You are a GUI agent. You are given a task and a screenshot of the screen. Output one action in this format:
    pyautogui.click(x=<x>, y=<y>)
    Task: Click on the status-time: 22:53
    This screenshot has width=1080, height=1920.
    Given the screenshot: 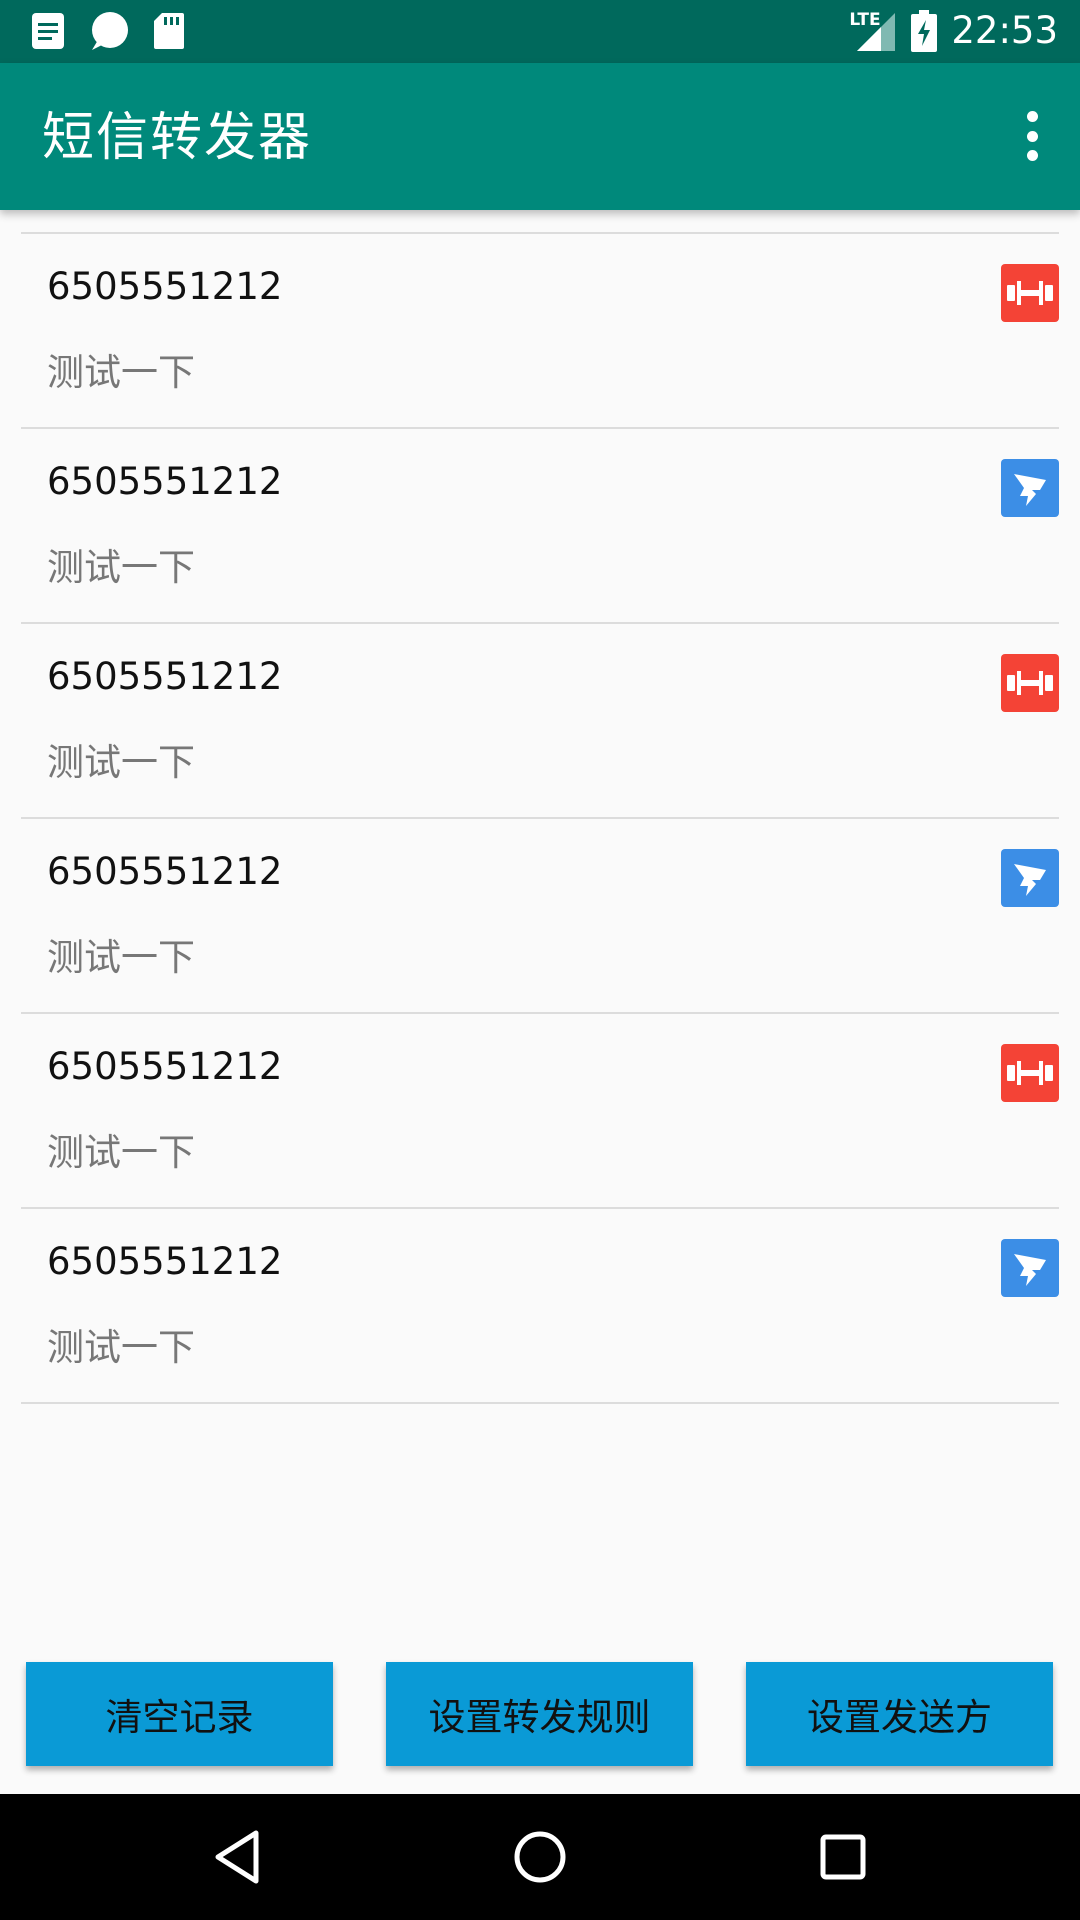 What is the action you would take?
    pyautogui.click(x=1004, y=30)
    